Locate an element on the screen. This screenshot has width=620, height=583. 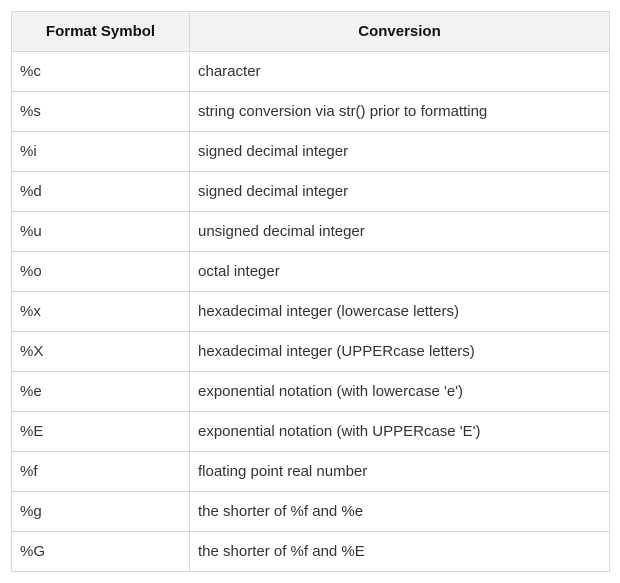
table-row: %i signed decimal integer is located at coordinates (310, 151).